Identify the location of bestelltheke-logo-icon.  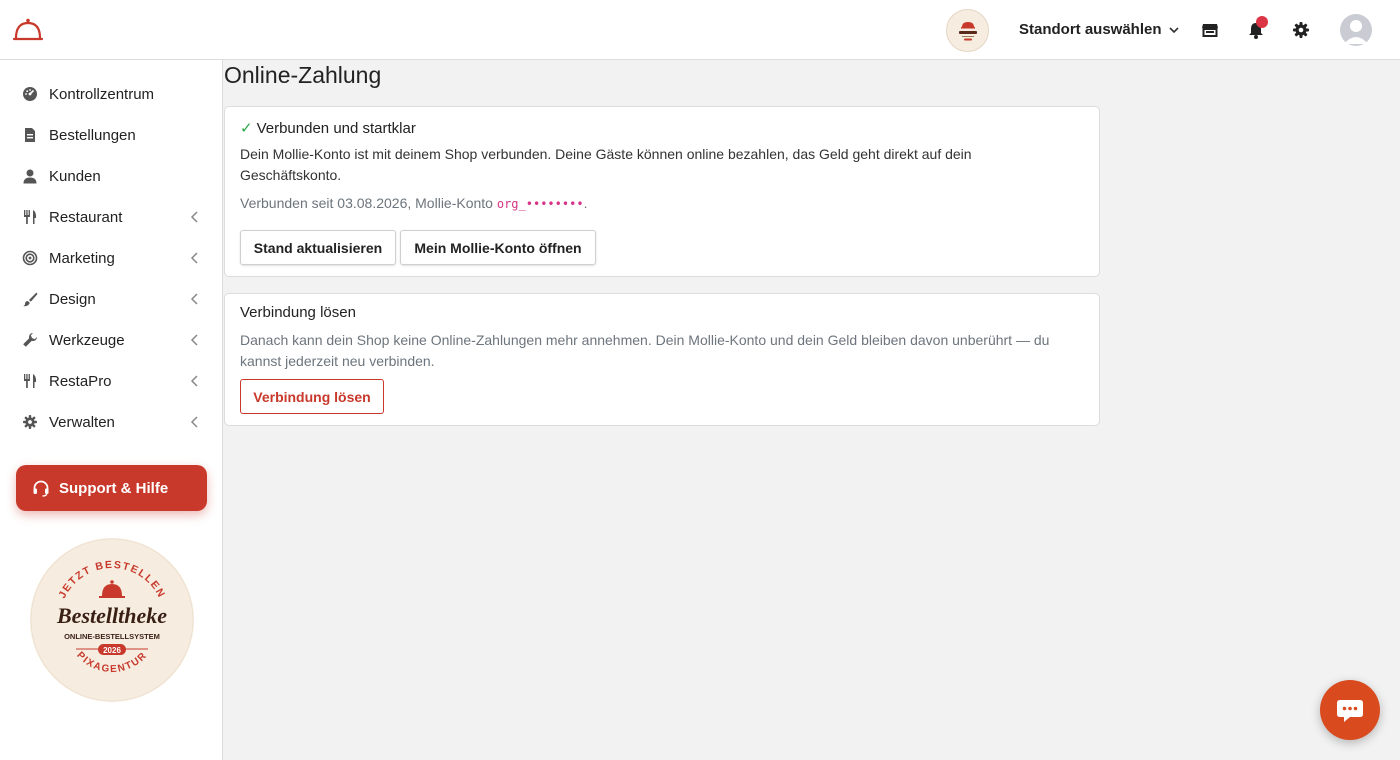
(967, 30).